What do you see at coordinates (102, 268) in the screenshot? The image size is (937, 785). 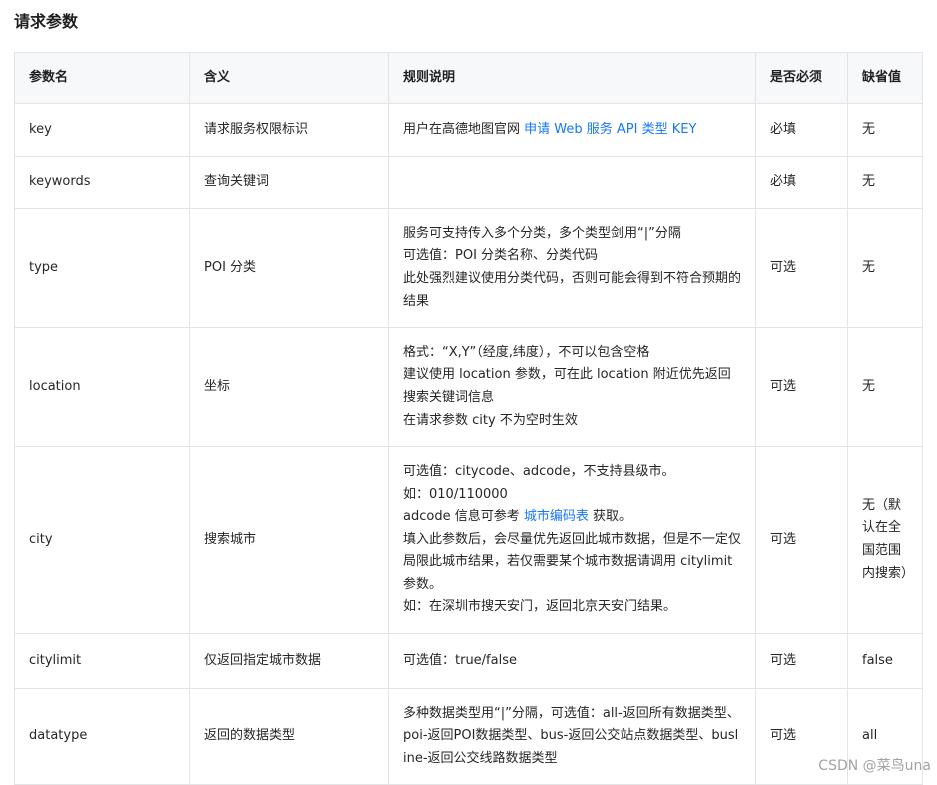 I see `param-name: type` at bounding box center [102, 268].